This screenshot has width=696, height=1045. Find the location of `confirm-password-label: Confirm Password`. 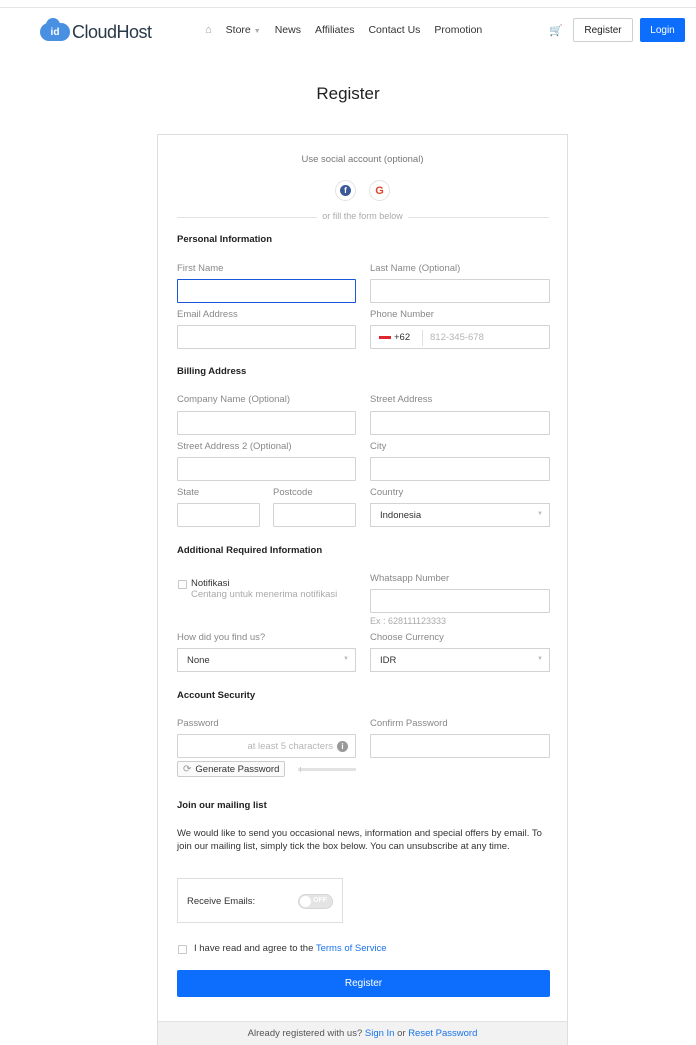

confirm-password-label: Confirm Password is located at coordinates (409, 723).